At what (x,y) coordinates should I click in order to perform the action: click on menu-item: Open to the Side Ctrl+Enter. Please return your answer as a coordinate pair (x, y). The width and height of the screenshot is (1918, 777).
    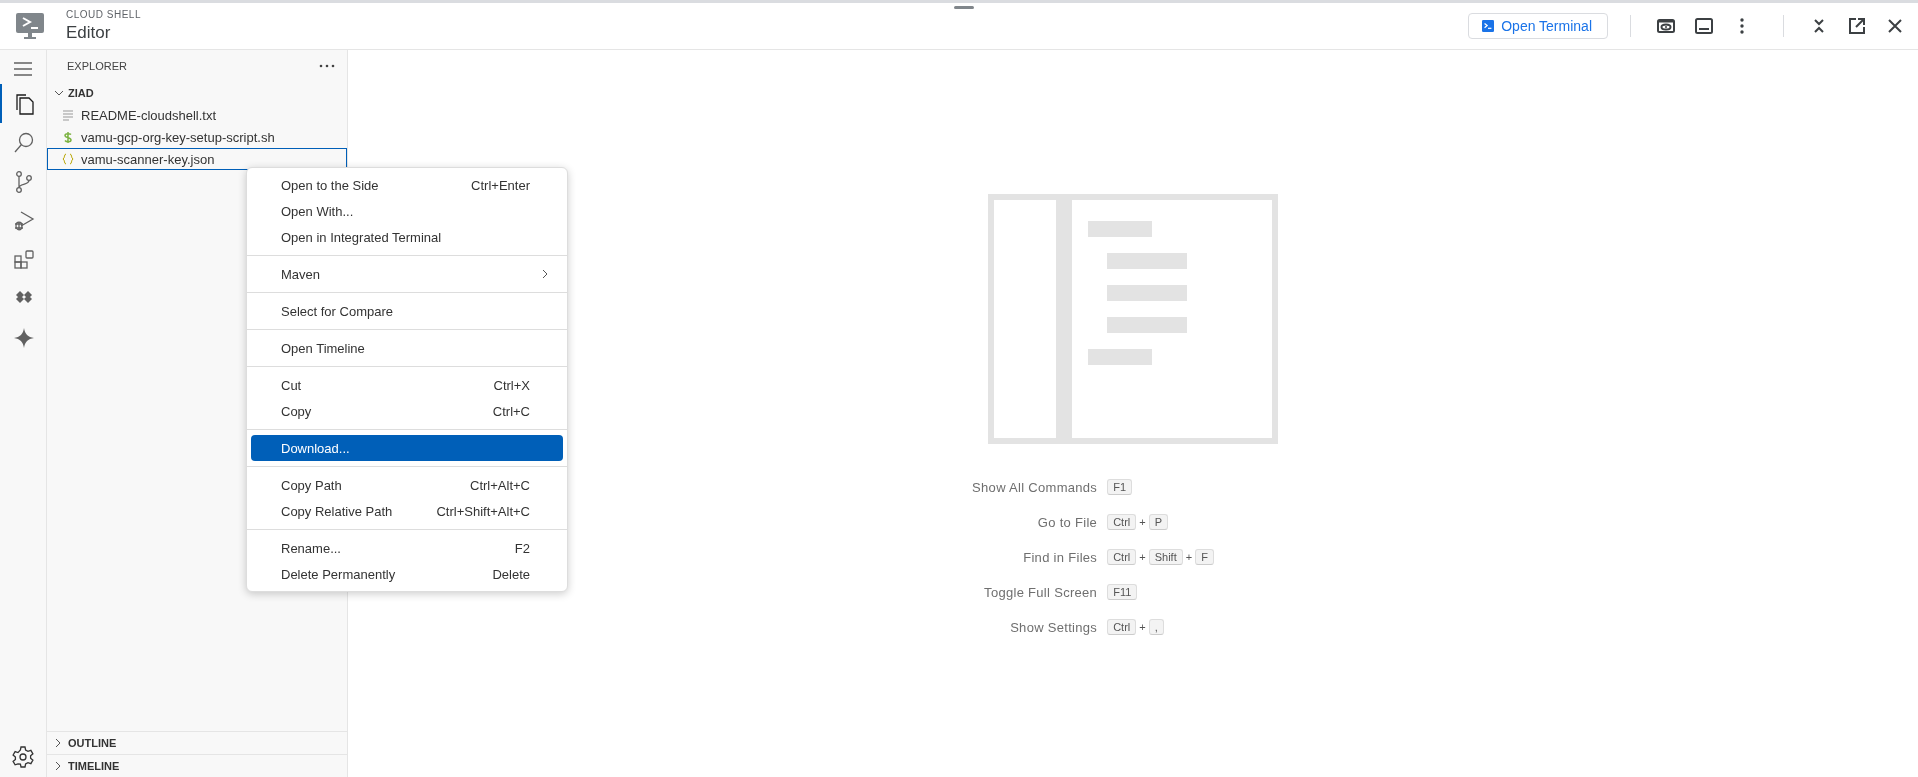
    Looking at the image, I should click on (407, 185).